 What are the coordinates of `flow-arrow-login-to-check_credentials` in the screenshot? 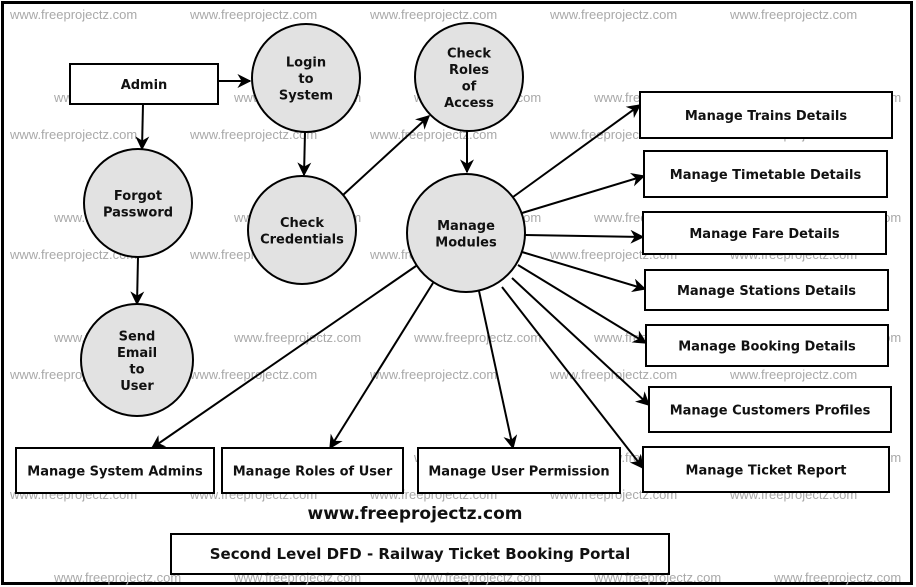 It's located at (304, 154).